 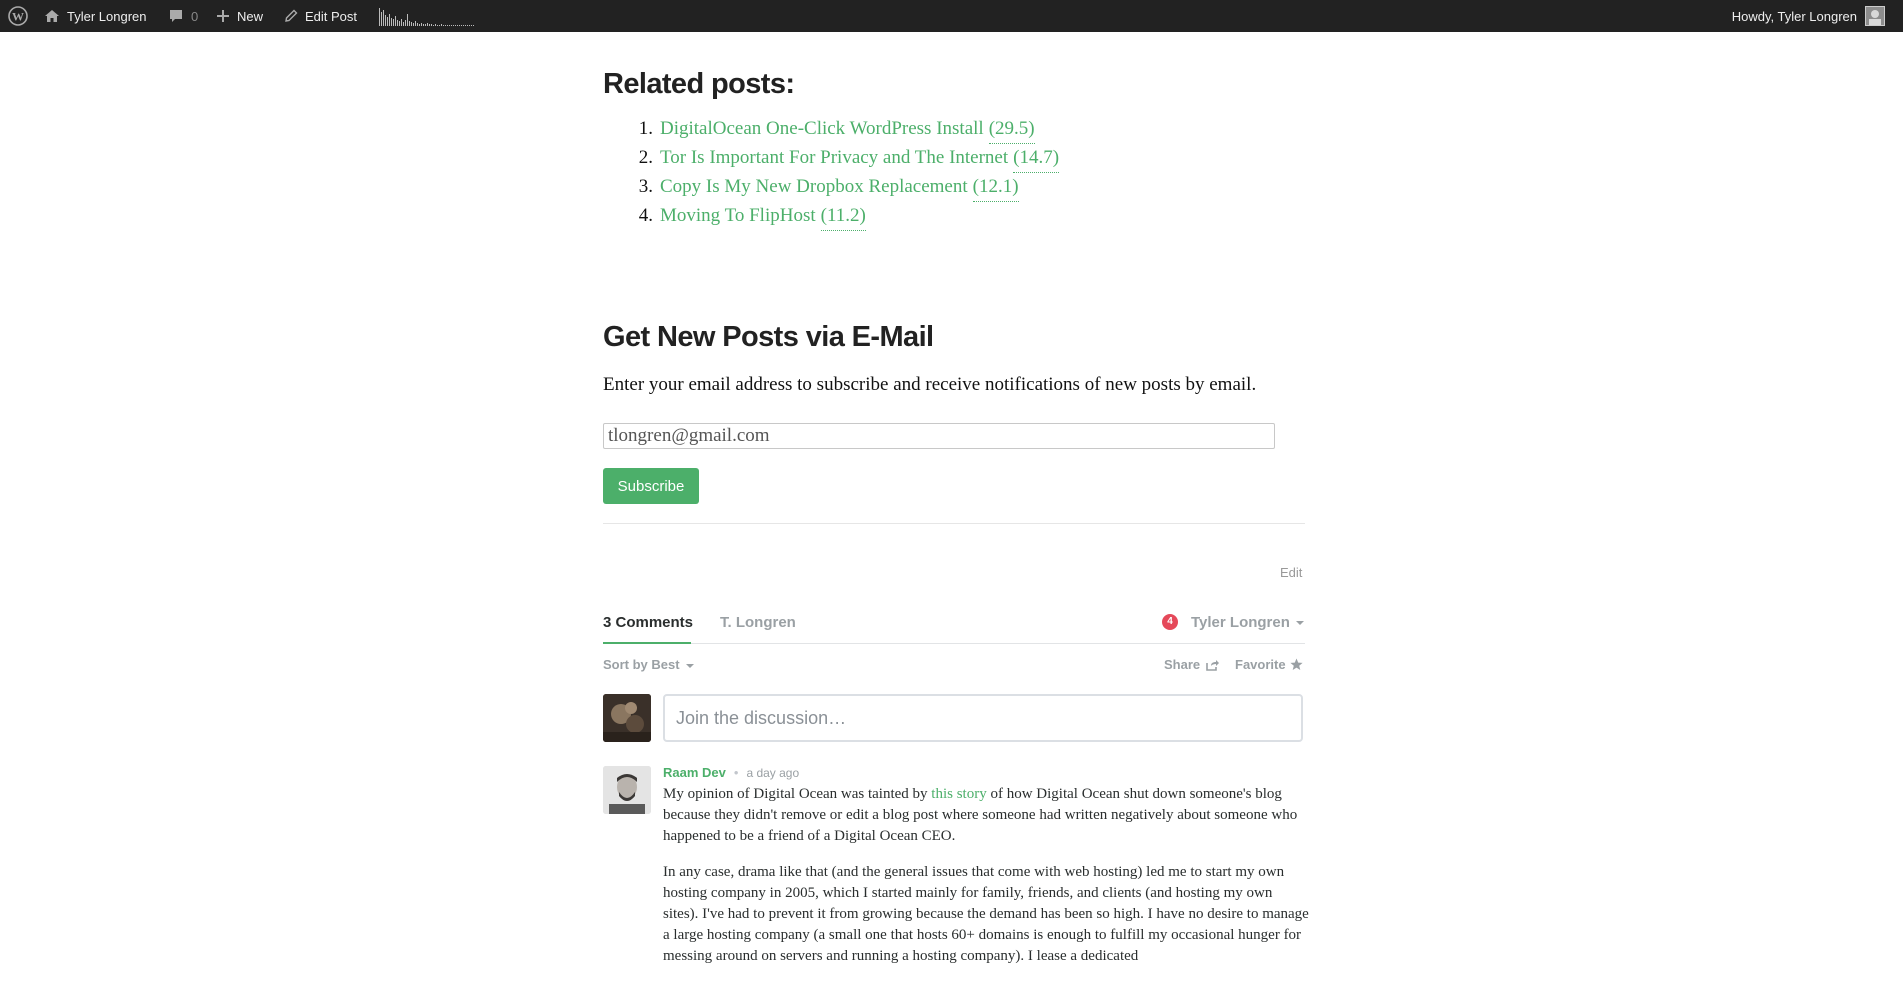 I want to click on svg-text: W, so click(x=18, y=17).